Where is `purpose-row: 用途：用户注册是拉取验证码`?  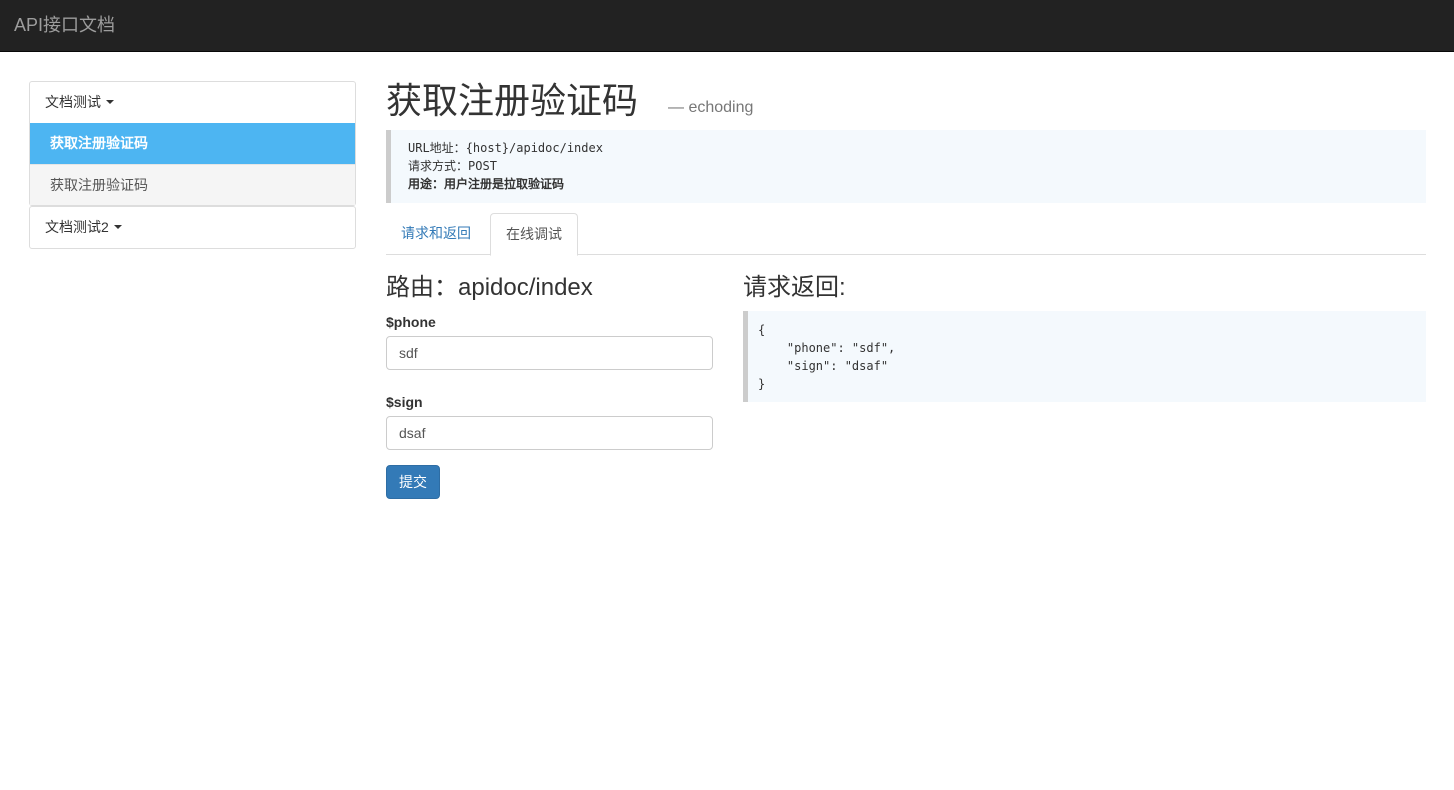 purpose-row: 用途：用户注册是拉取验证码 is located at coordinates (486, 184).